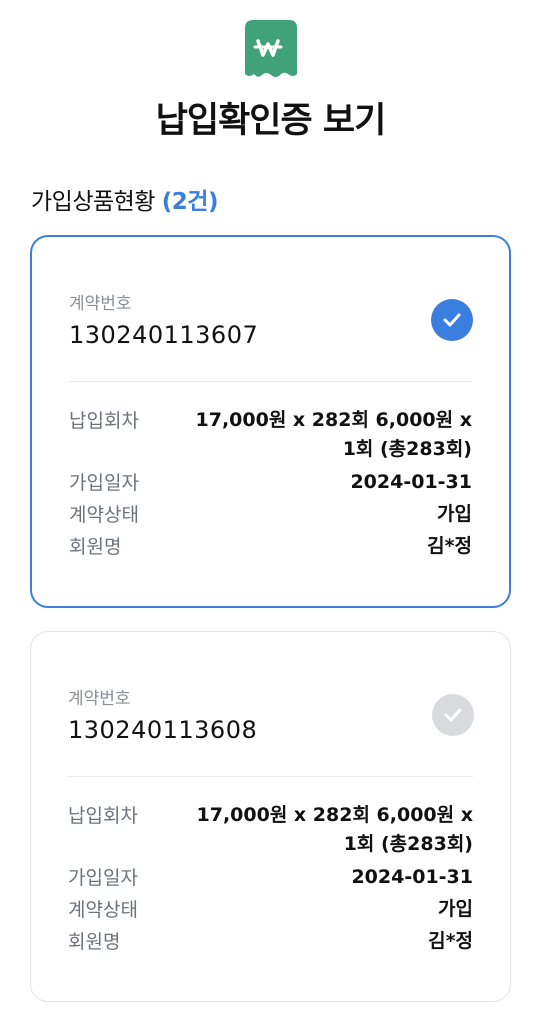 This screenshot has height=1024, width=541. Describe the element at coordinates (271, 50) in the screenshot. I see `receipt-won-icon` at that location.